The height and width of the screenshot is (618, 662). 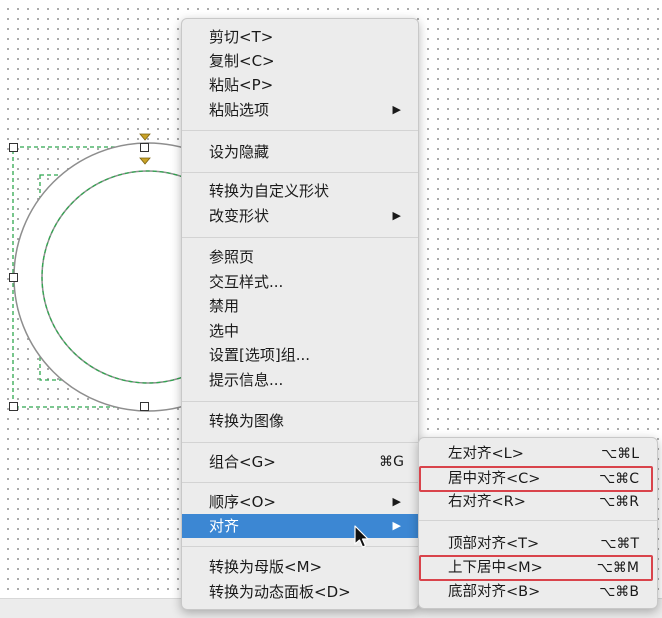 What do you see at coordinates (300, 85) in the screenshot?
I see `menu-item-paste: 粘贴<P>` at bounding box center [300, 85].